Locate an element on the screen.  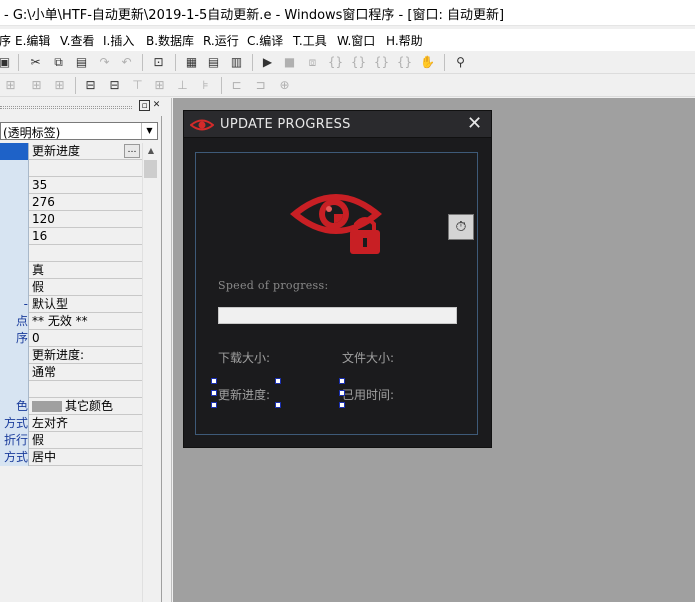
menu-window: W.窗口 is located at coordinates (356, 40).